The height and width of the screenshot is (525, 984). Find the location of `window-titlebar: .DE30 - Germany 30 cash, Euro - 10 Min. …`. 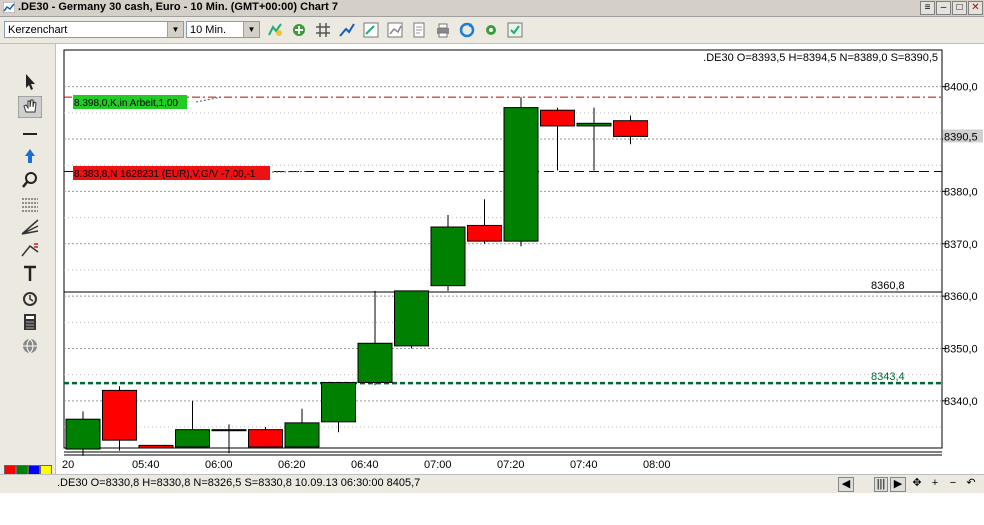

window-titlebar: .DE30 - Germany 30 cash, Euro - 10 Min. … is located at coordinates (492, 8).